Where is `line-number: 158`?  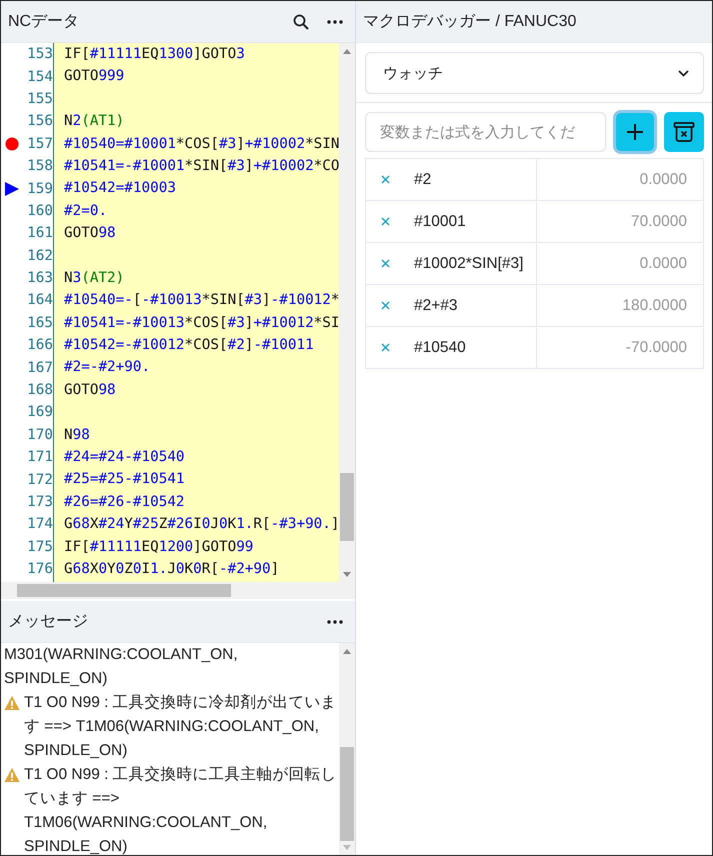 line-number: 158 is located at coordinates (40, 166).